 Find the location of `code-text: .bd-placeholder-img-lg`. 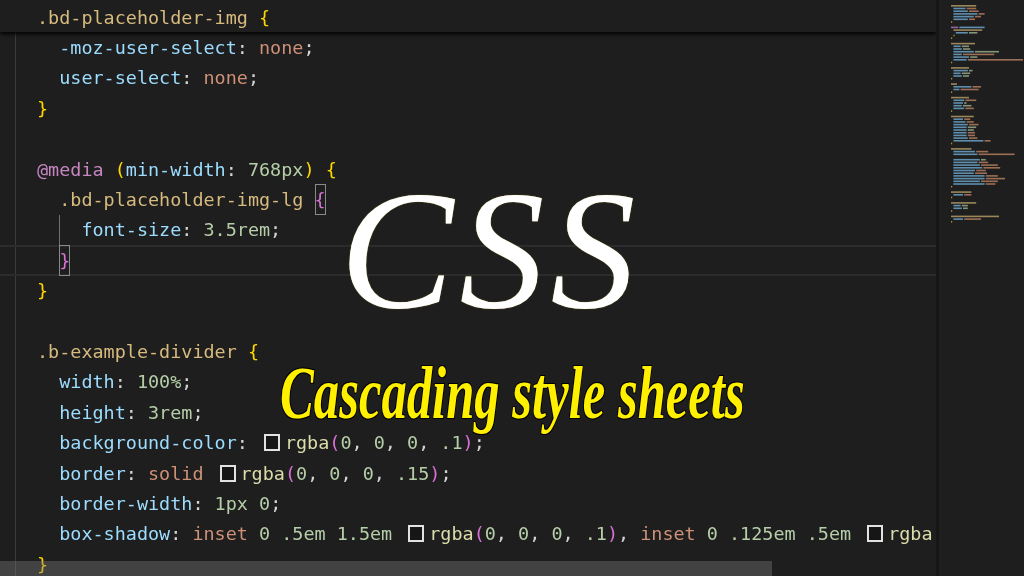

code-text: .bd-placeholder-img-lg is located at coordinates (182, 200).